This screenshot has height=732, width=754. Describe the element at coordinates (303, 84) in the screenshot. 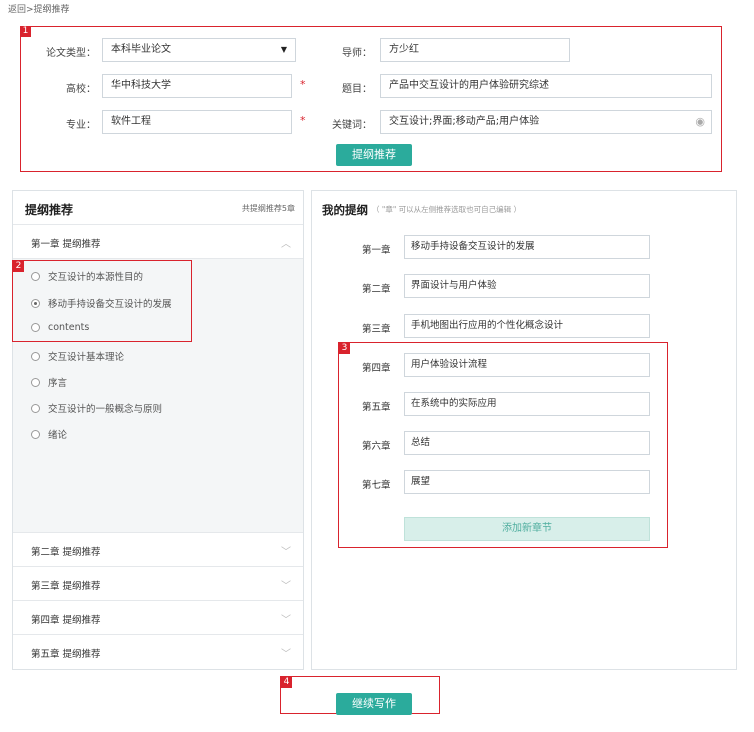

I see `school-required-mark: *` at that location.